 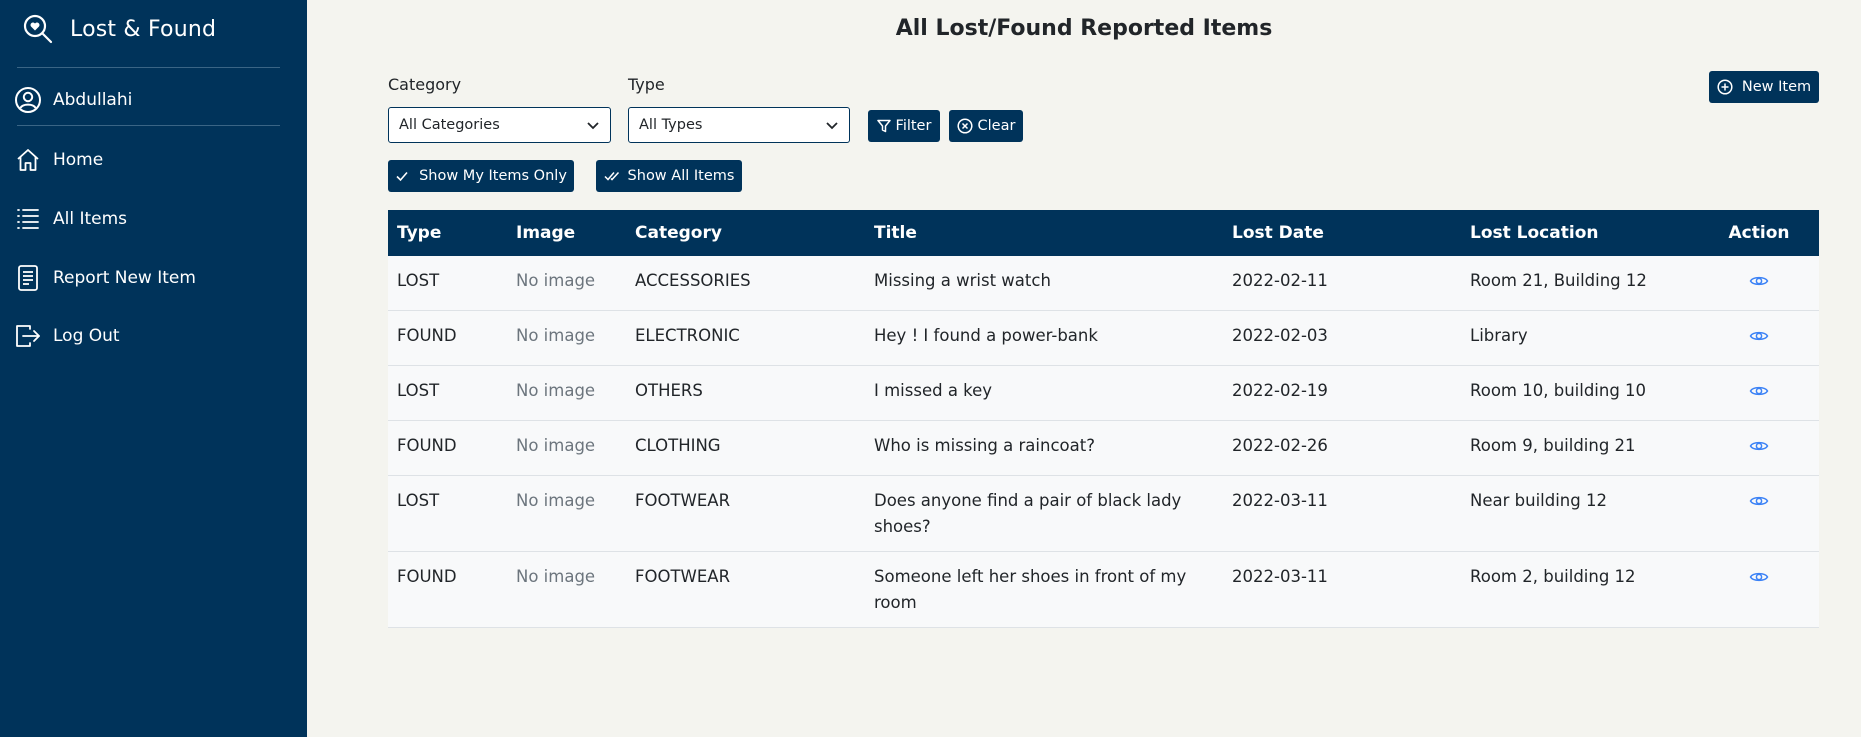 I want to click on category-select: All Categories, so click(x=499, y=125).